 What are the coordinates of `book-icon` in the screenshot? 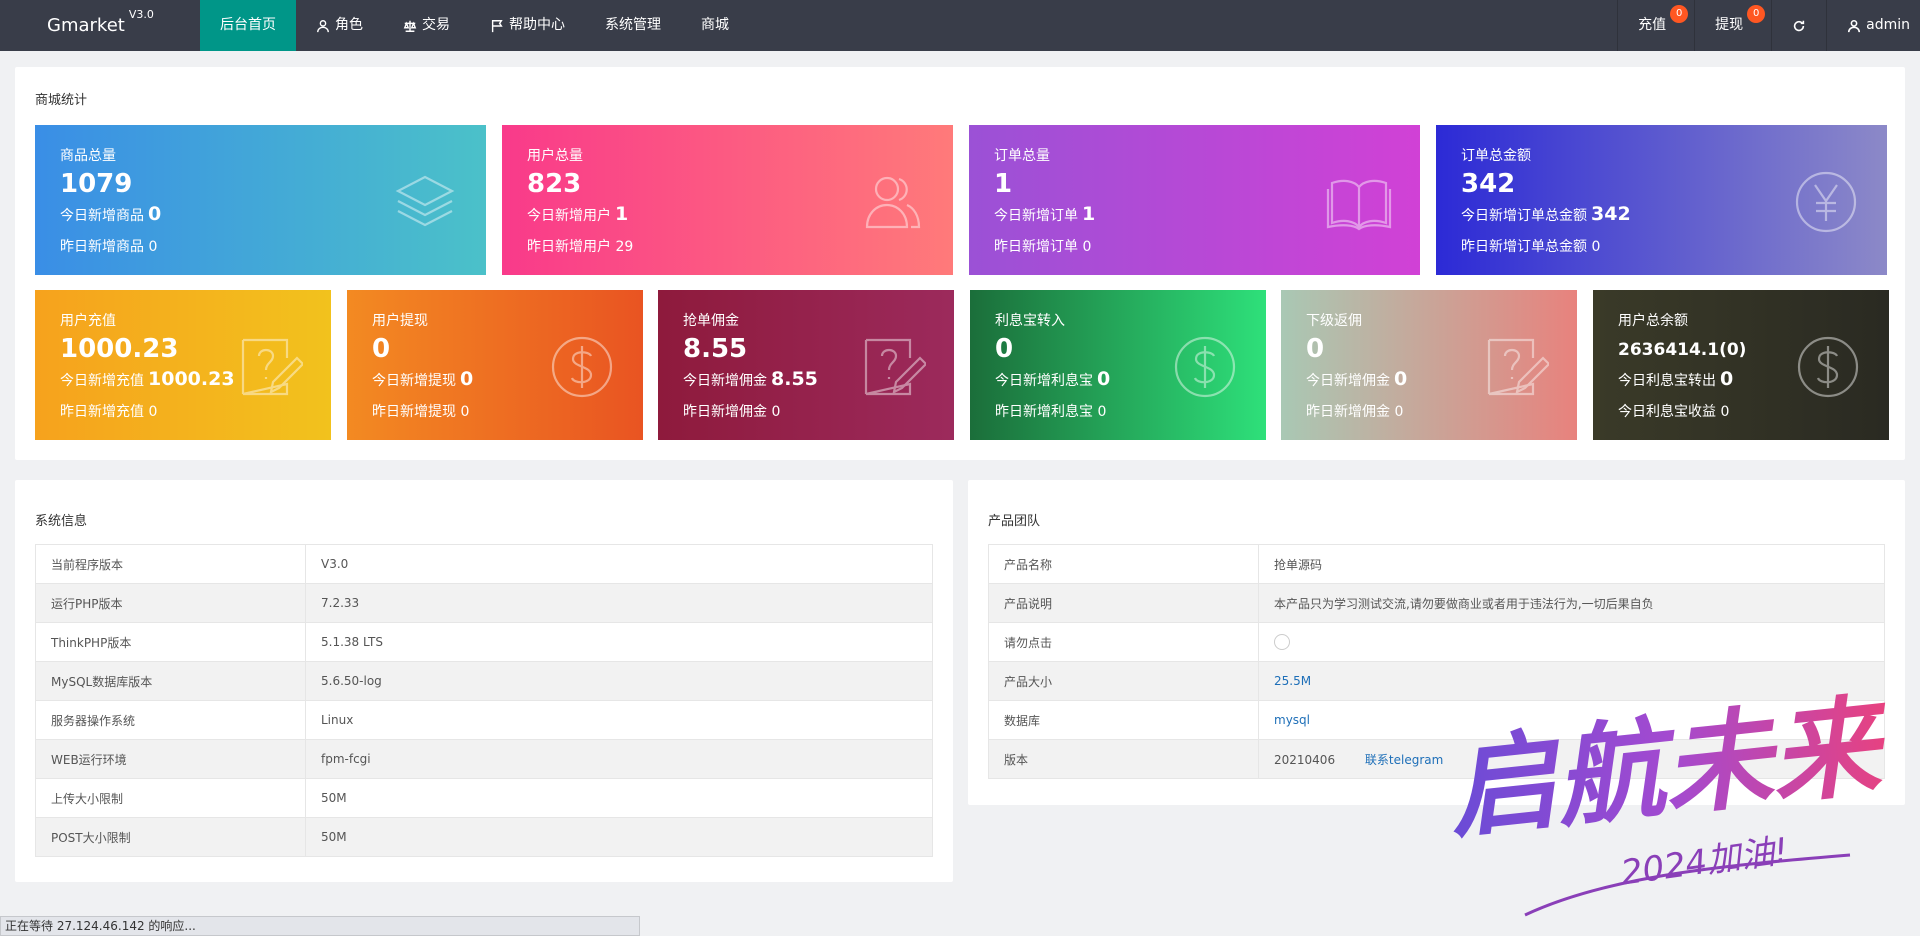 It's located at (1359, 202).